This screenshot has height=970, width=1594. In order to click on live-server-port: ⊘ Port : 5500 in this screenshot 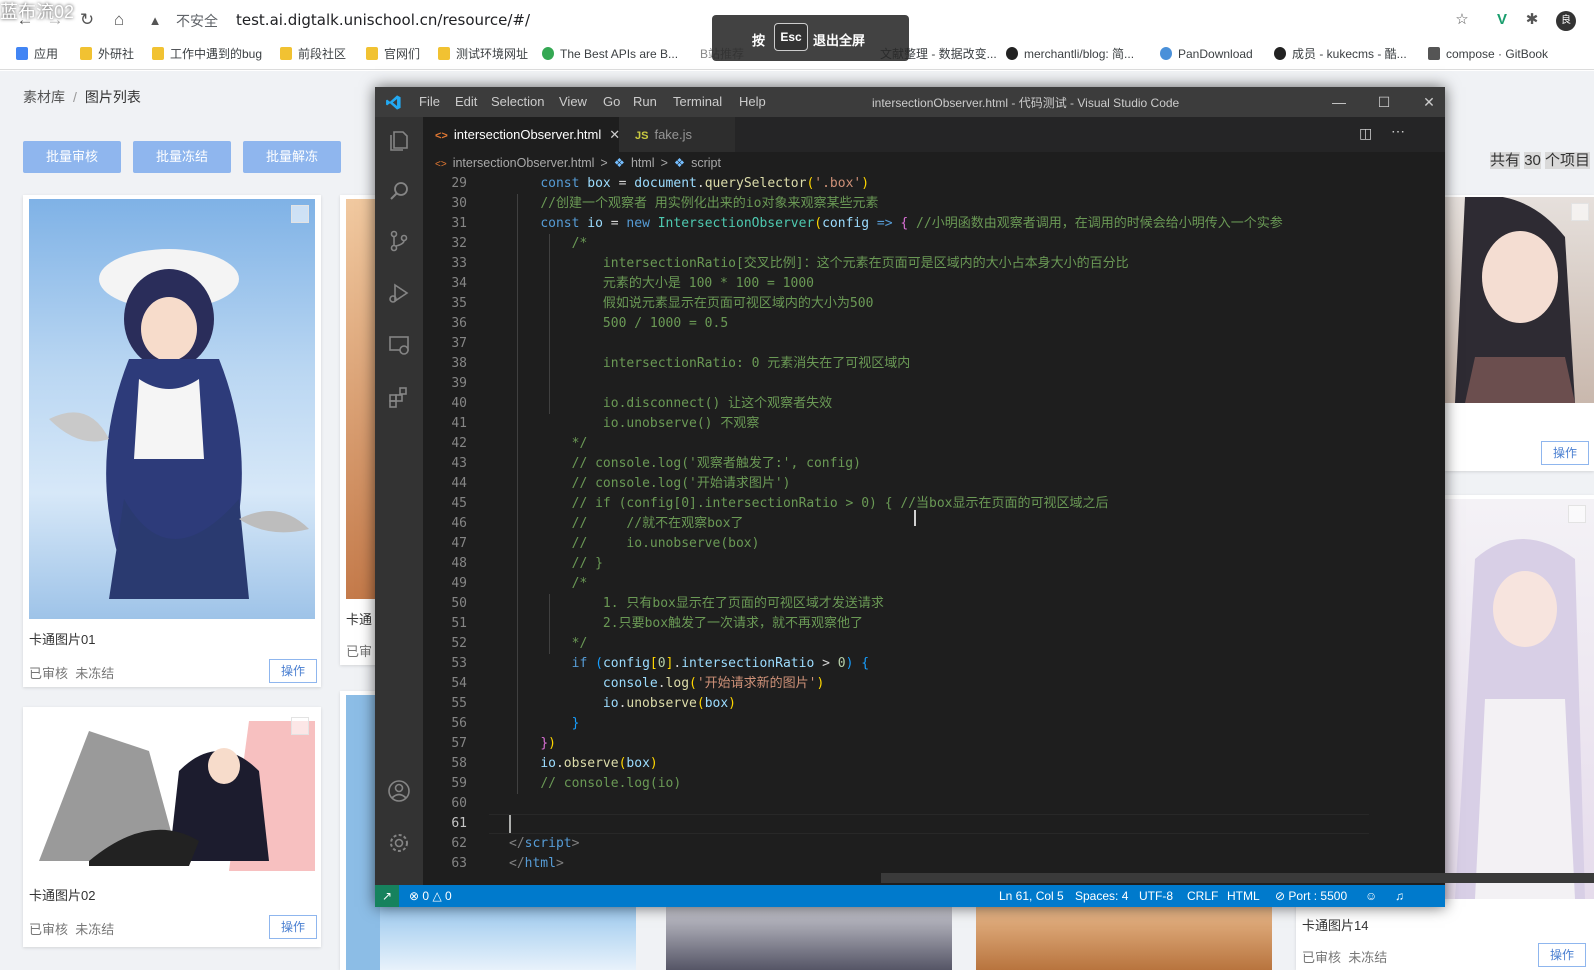, I will do `click(1311, 896)`.